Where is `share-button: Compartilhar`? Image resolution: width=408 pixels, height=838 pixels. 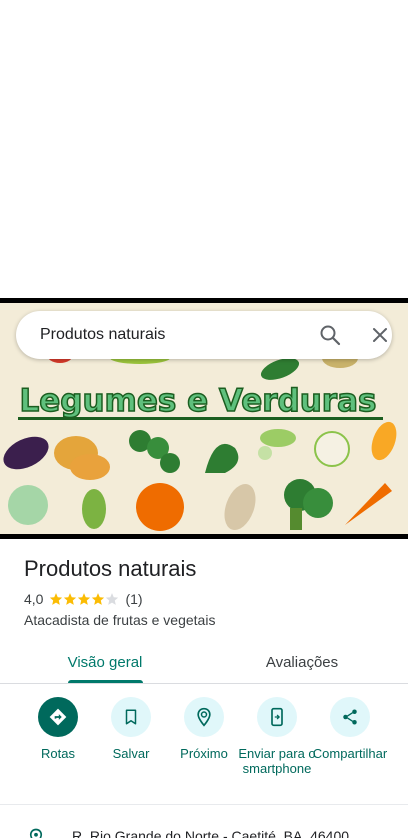 share-button: Compartilhar is located at coordinates (350, 729).